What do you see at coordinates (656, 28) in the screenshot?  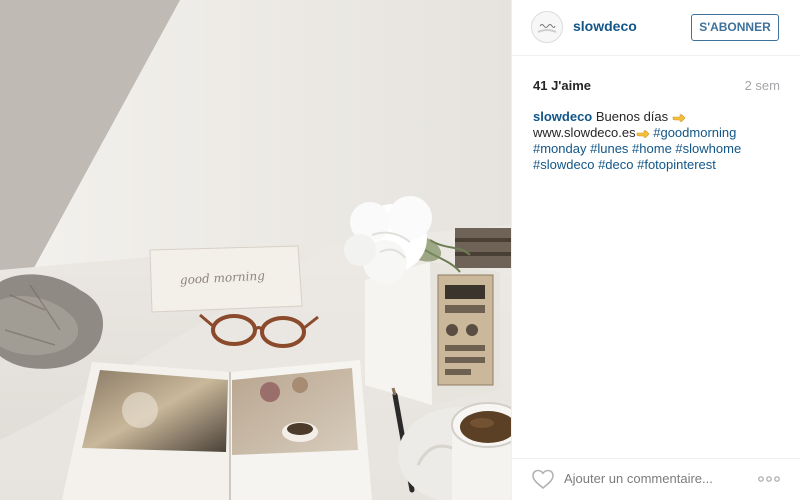 I see `post-header: slowdeco S'ABONNER` at bounding box center [656, 28].